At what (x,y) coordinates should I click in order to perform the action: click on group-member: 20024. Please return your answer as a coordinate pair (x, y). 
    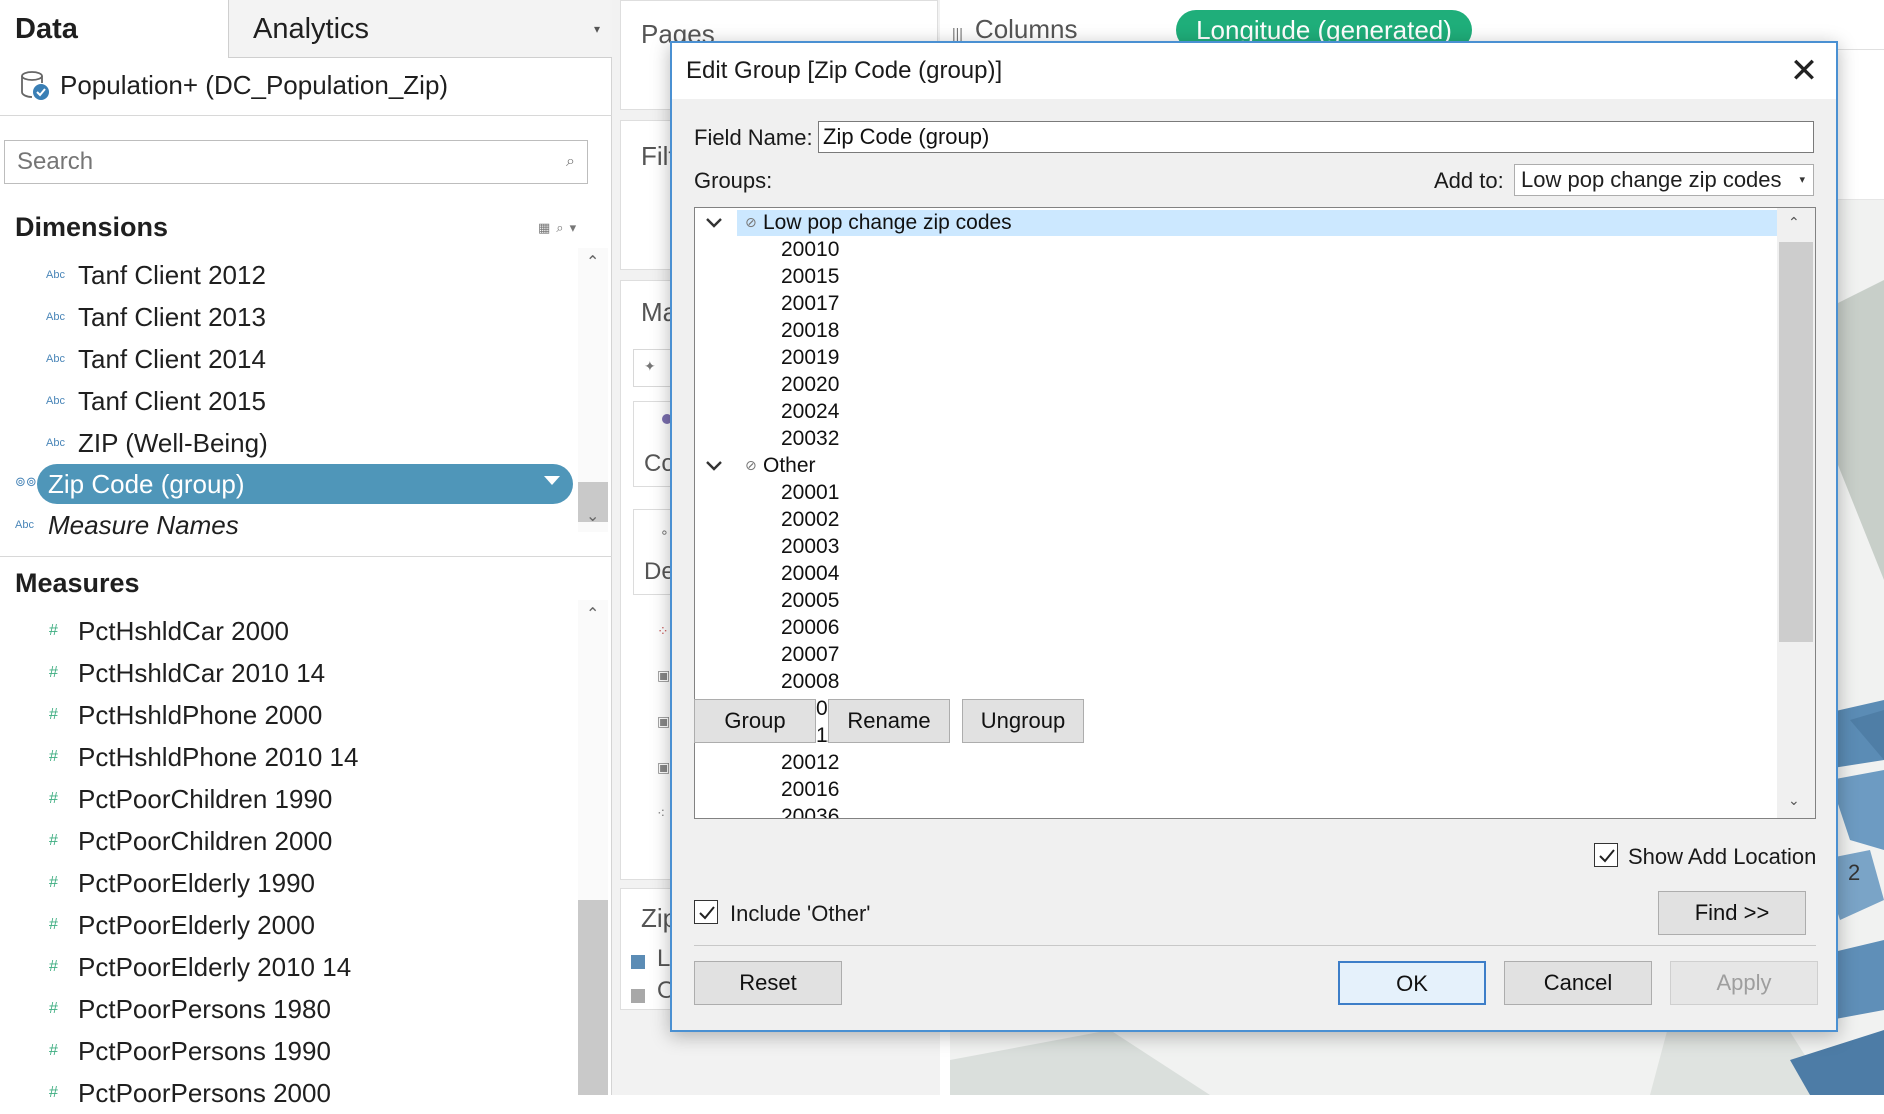
    Looking at the image, I should click on (810, 411).